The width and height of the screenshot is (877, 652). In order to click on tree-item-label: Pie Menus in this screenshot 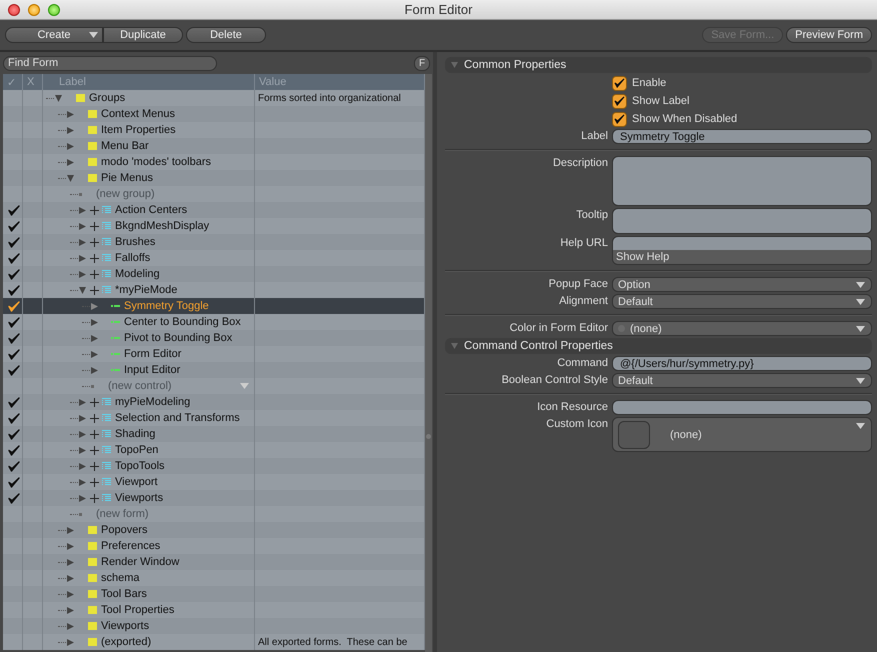, I will do `click(127, 178)`.